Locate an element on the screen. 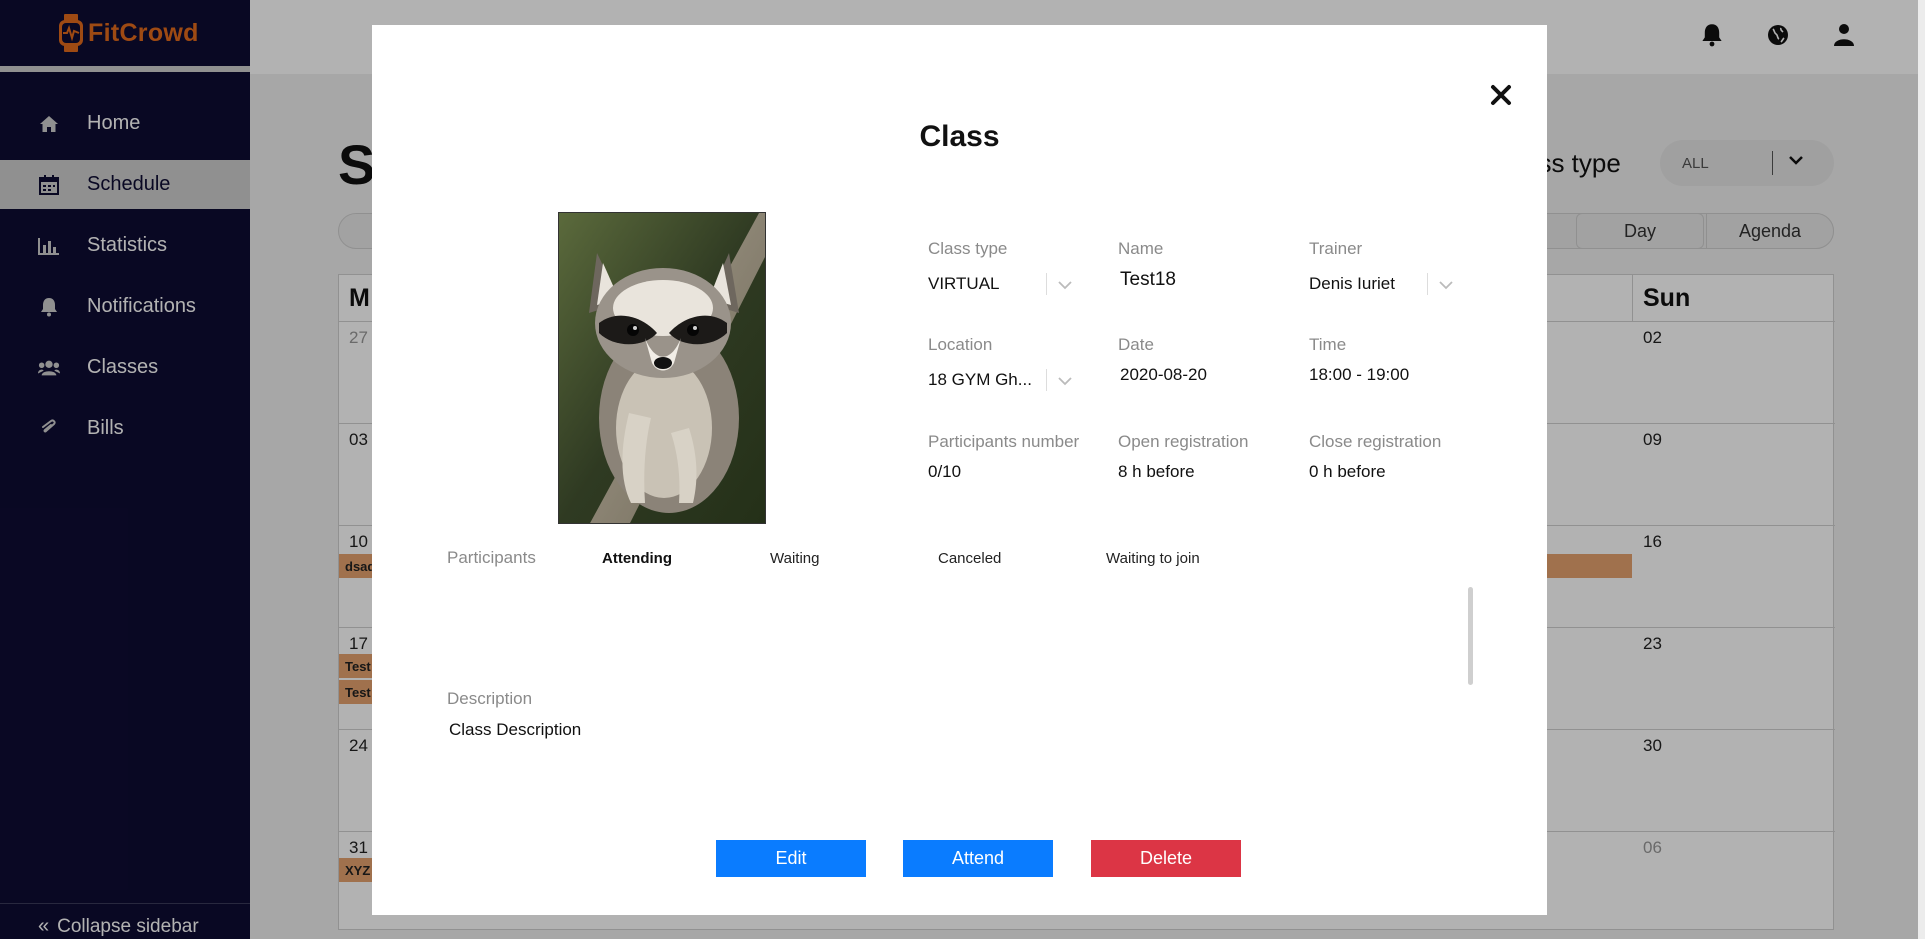 This screenshot has width=1925, height=939. trainer-value: Denis Iuriet is located at coordinates (1352, 283).